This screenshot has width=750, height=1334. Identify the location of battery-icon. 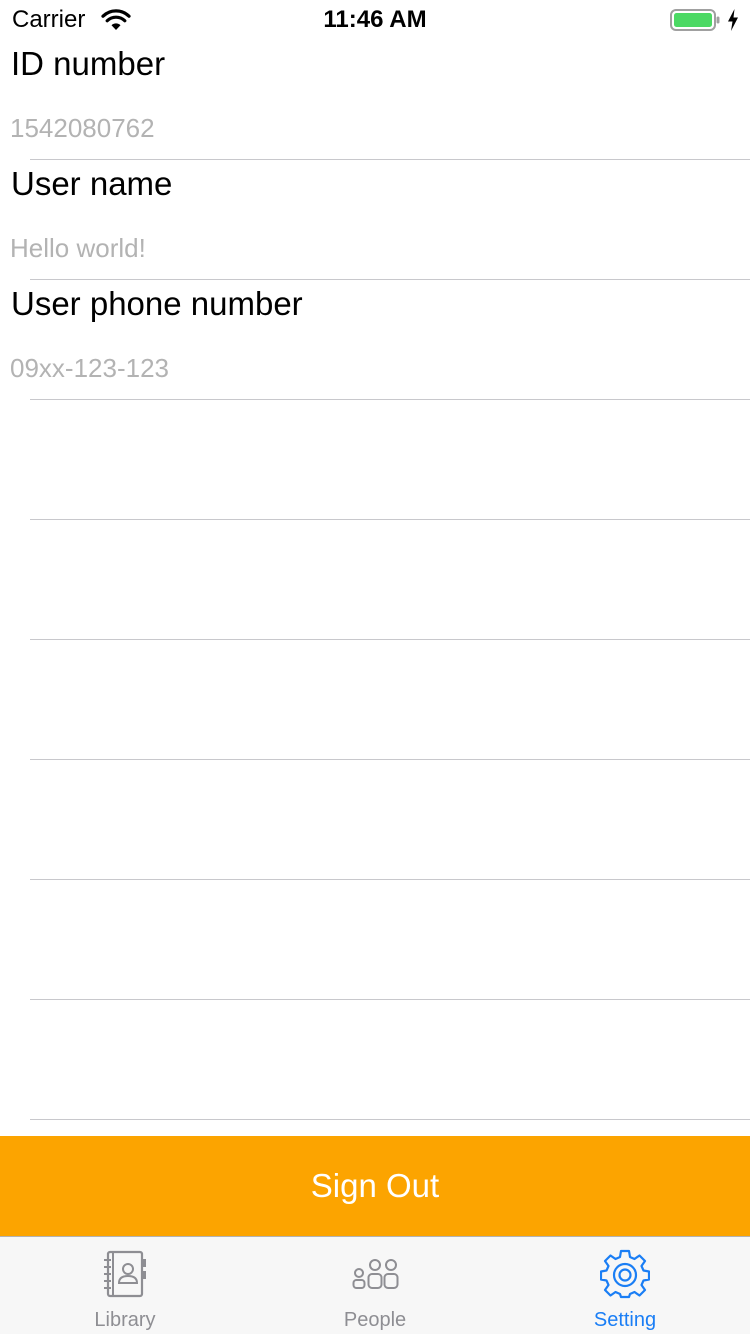
(695, 20).